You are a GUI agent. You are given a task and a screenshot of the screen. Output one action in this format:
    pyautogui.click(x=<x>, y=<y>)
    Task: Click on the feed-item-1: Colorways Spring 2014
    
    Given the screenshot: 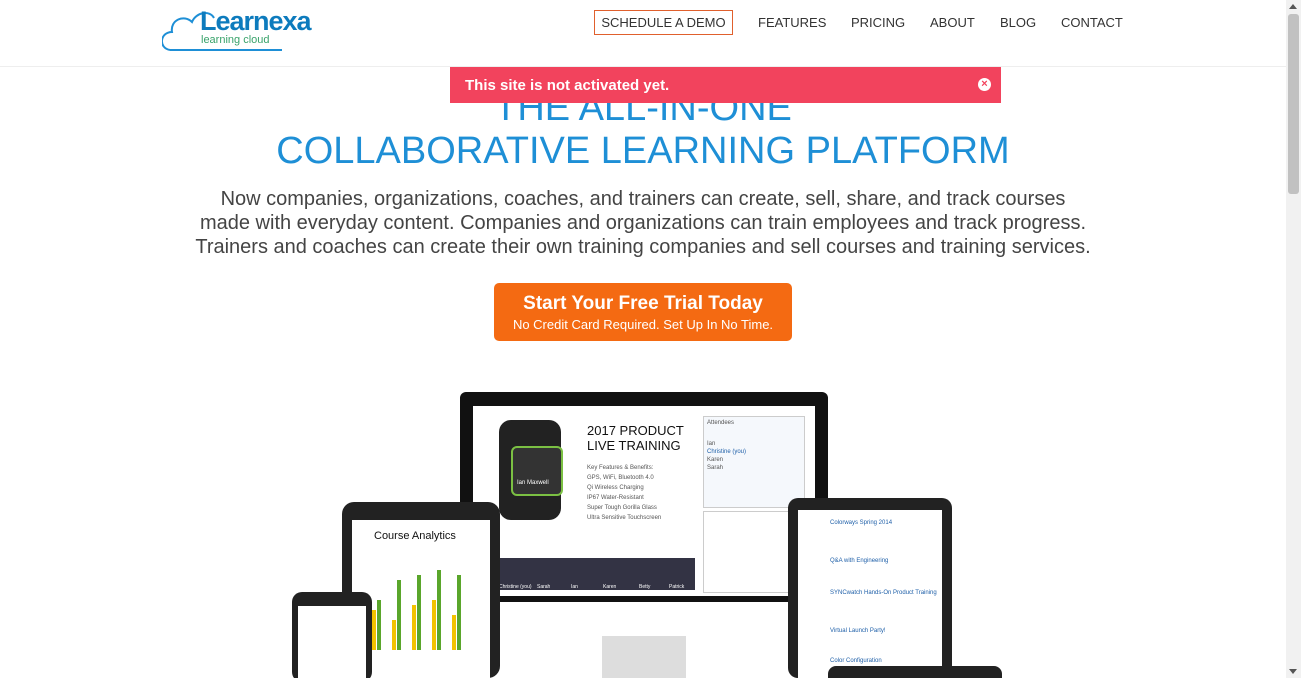 What is the action you would take?
    pyautogui.click(x=861, y=523)
    